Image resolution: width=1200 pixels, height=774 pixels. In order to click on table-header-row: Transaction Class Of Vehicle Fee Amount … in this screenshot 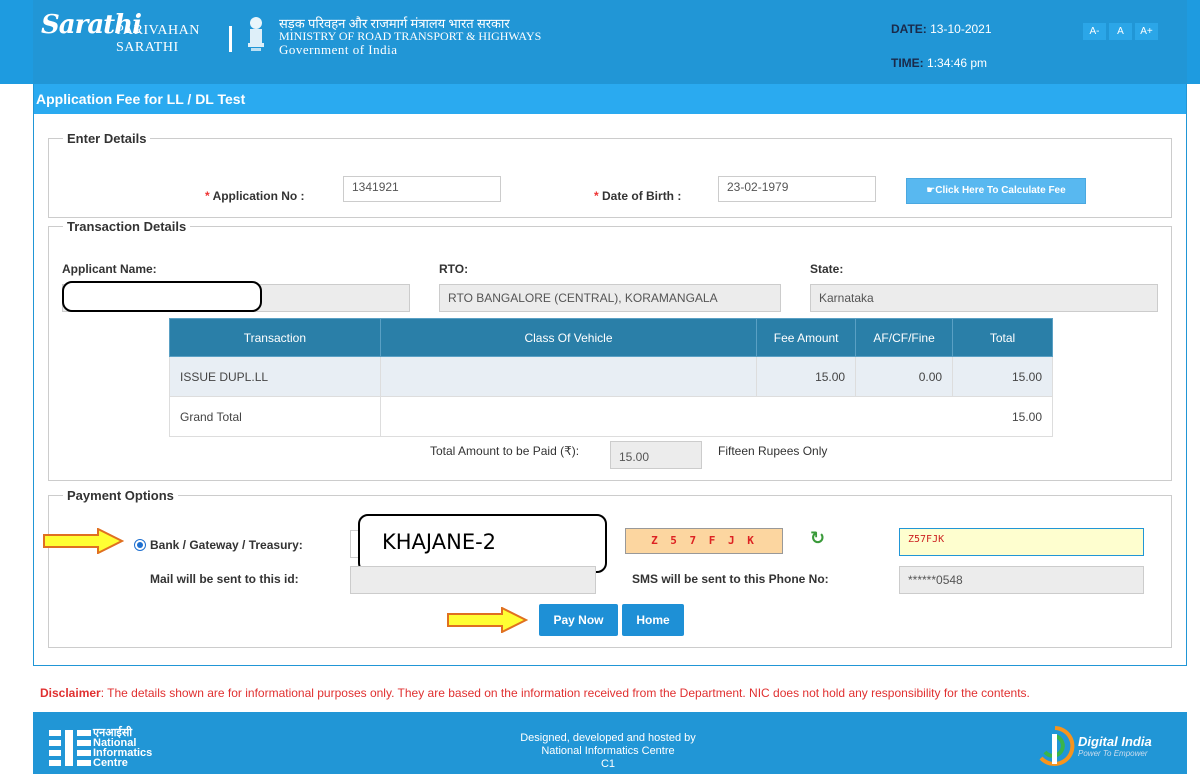, I will do `click(611, 337)`.